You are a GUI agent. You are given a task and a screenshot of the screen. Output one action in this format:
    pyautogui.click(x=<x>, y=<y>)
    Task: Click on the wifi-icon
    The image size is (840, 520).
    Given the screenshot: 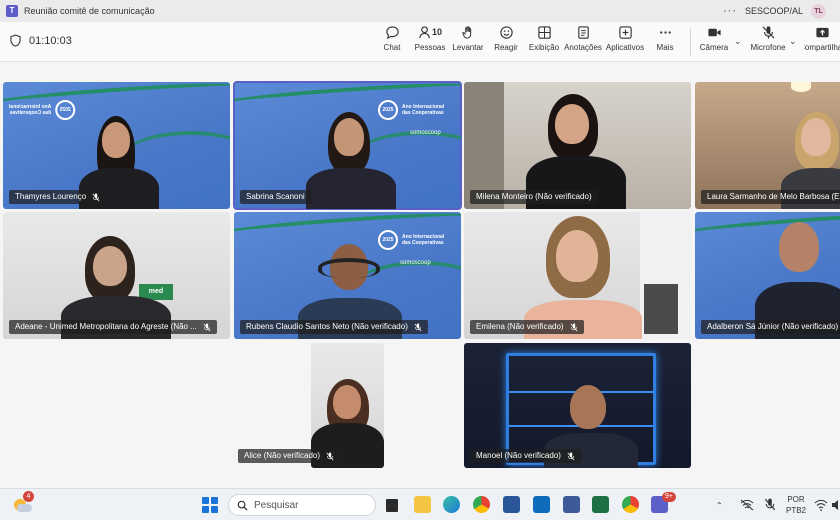 What is the action you would take?
    pyautogui.click(x=821, y=505)
    